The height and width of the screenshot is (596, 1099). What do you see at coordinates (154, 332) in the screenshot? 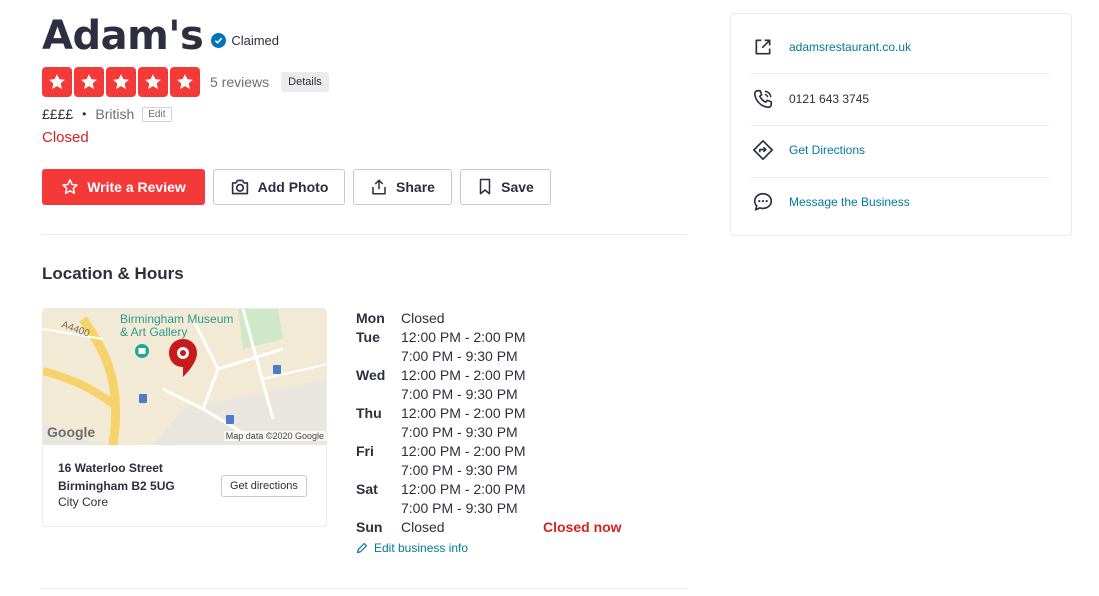
I see `map-label-gallery: & Art Gallery` at bounding box center [154, 332].